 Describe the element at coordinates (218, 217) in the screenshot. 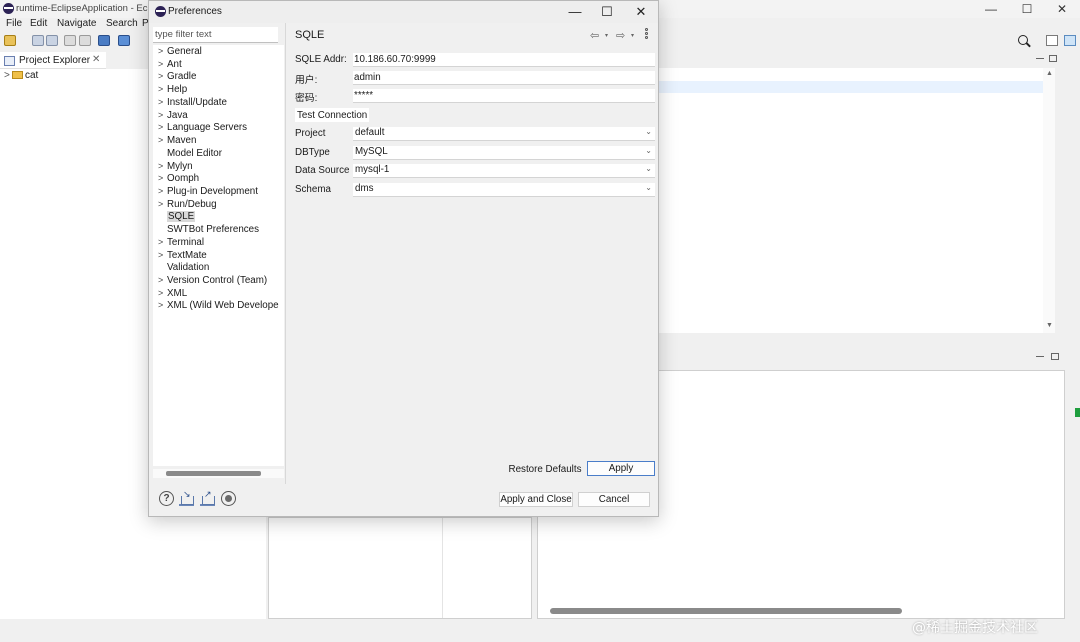

I see `tree-item-sqle: SQLE` at that location.